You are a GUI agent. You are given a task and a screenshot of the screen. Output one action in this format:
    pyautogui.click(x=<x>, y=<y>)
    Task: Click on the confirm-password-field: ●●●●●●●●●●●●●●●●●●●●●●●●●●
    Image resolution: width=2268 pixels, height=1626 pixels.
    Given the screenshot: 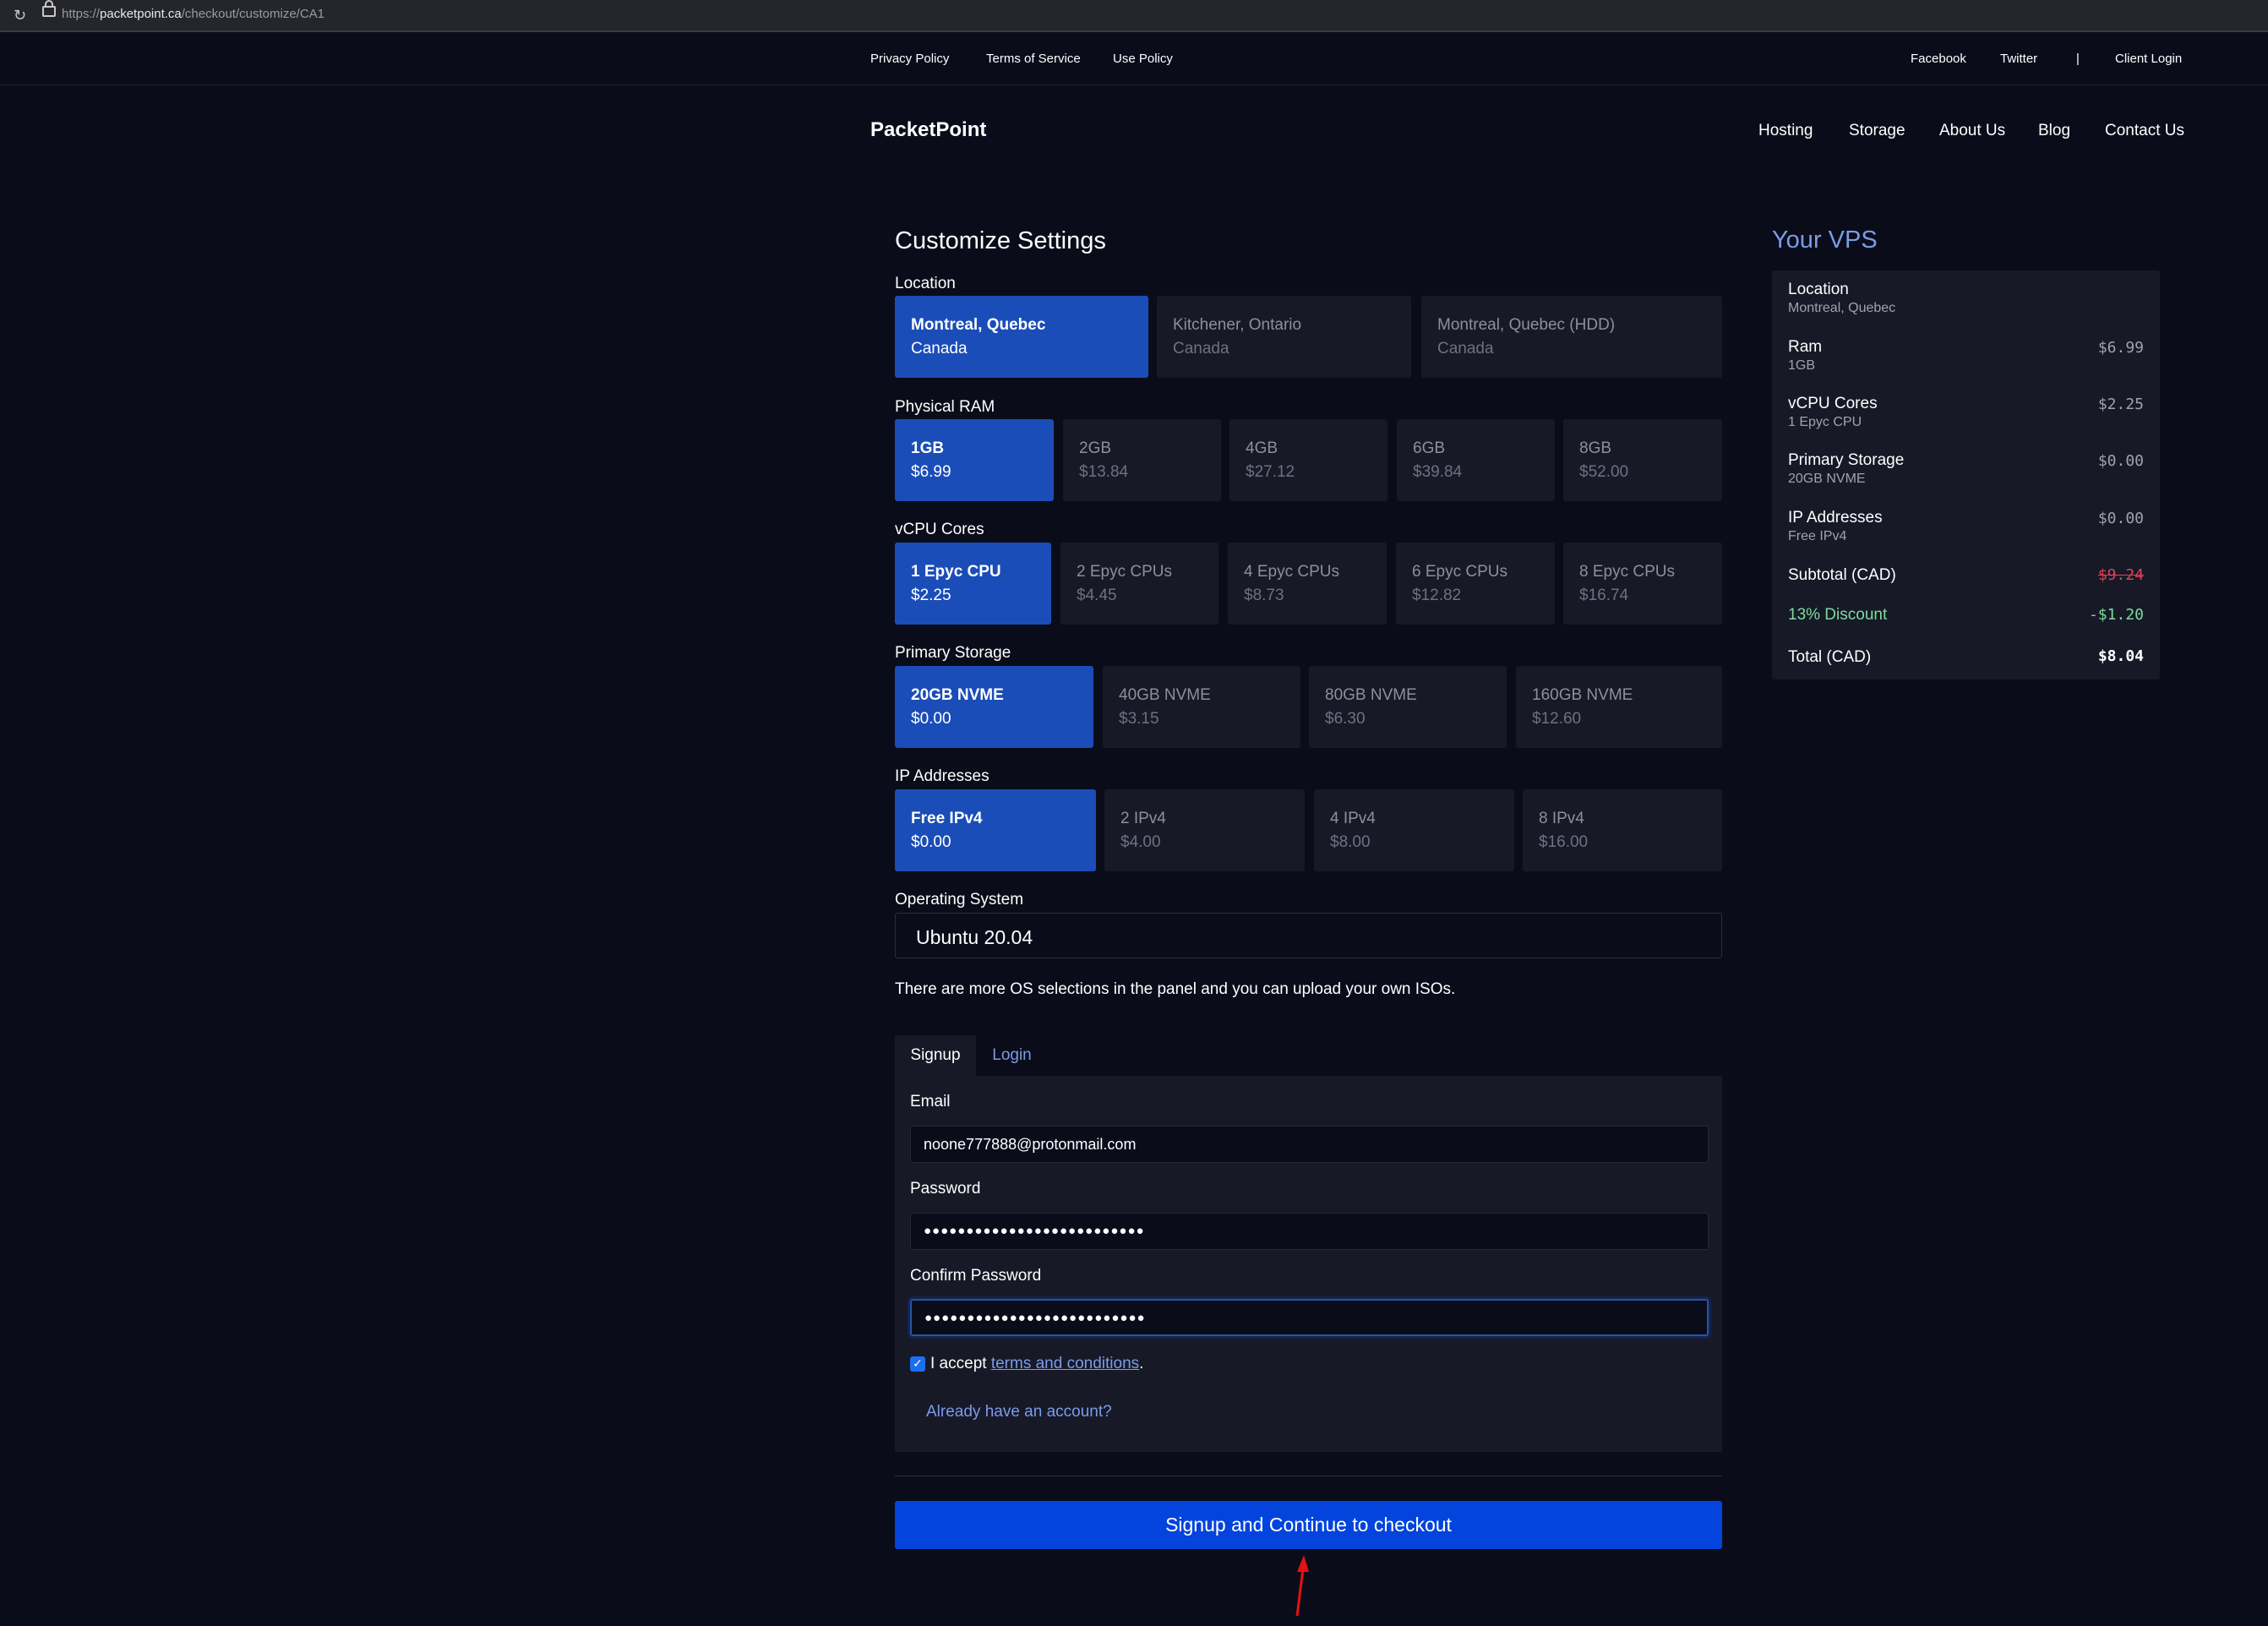 What is the action you would take?
    pyautogui.click(x=1309, y=1317)
    